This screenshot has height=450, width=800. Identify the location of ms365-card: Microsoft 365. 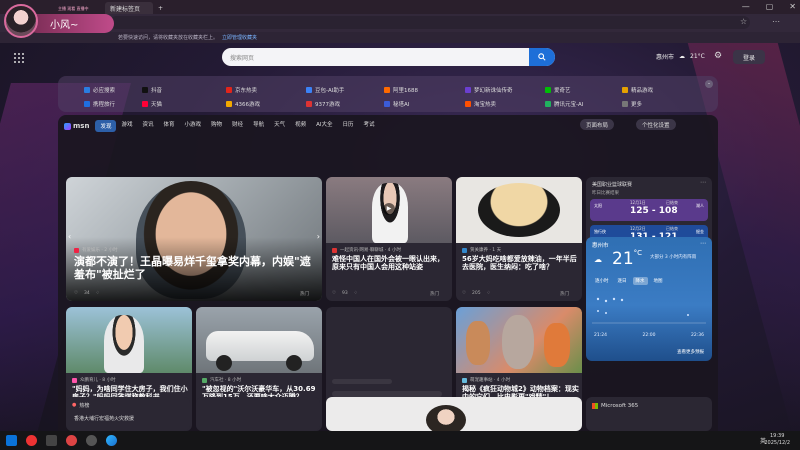
(649, 414).